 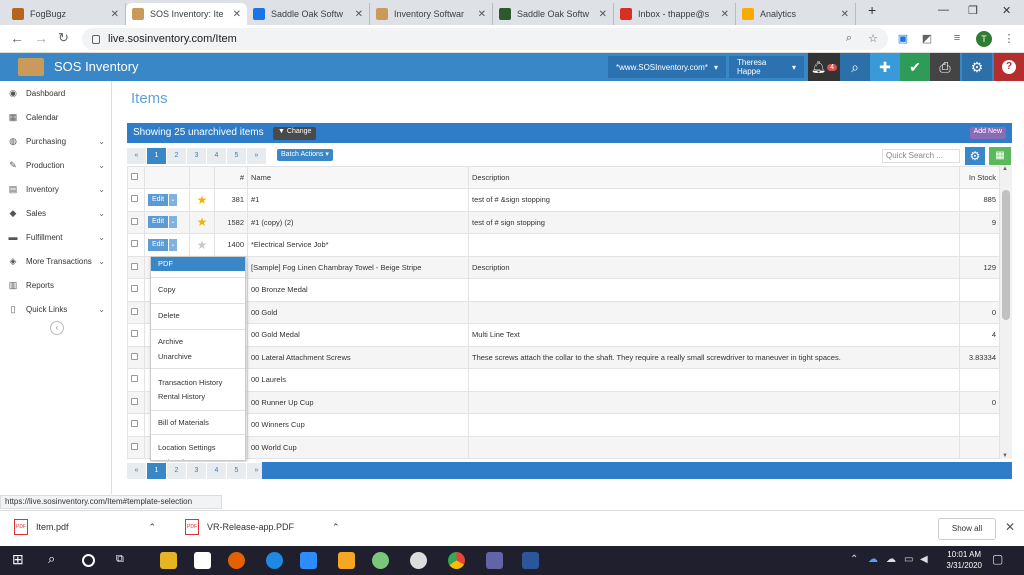 What do you see at coordinates (202, 560) in the screenshot?
I see `store-icon` at bounding box center [202, 560].